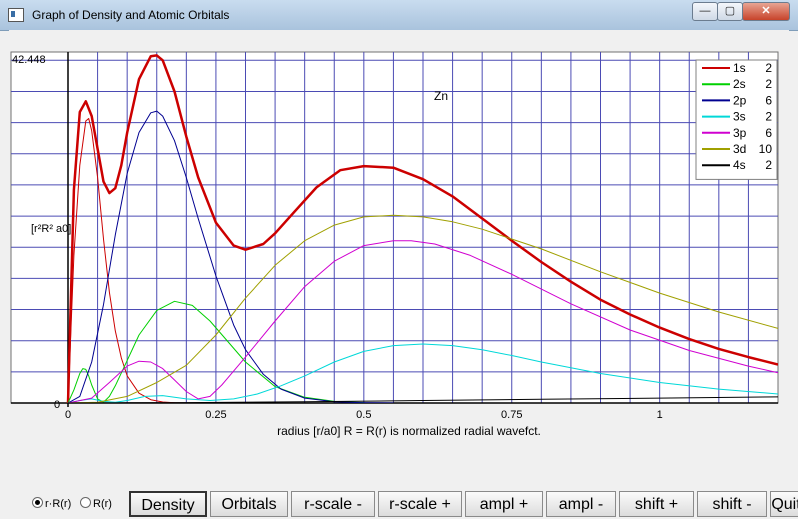 This screenshot has width=798, height=519. What do you see at coordinates (363, 415) in the screenshot?
I see `x-tick-label: 0.5` at bounding box center [363, 415].